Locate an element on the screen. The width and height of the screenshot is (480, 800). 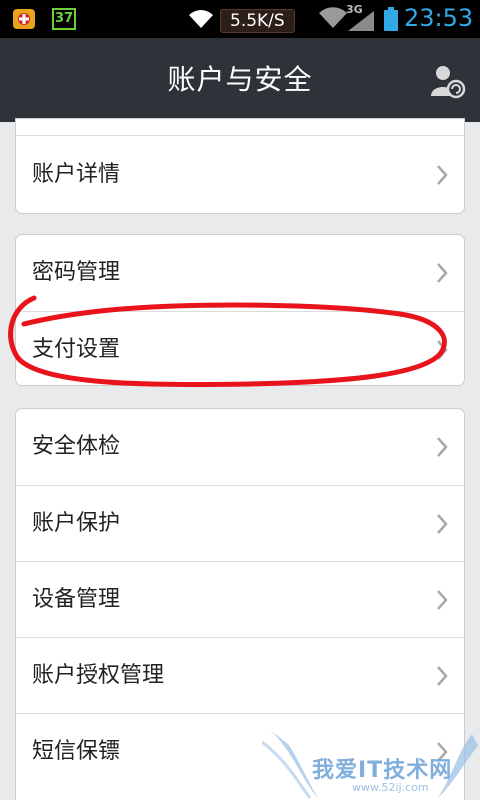
menu-item-label: 设备管理 is located at coordinates (76, 599).